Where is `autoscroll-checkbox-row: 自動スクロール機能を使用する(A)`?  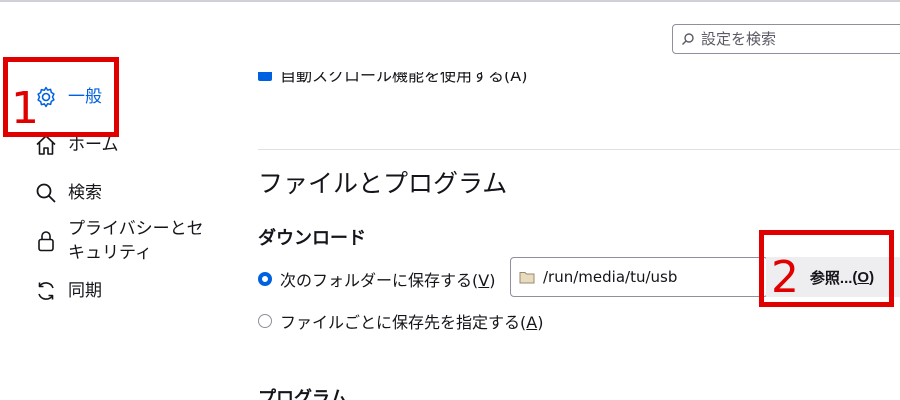
autoscroll-checkbox-row: 自動スクロール機能を使用する(A) is located at coordinates (538, 81).